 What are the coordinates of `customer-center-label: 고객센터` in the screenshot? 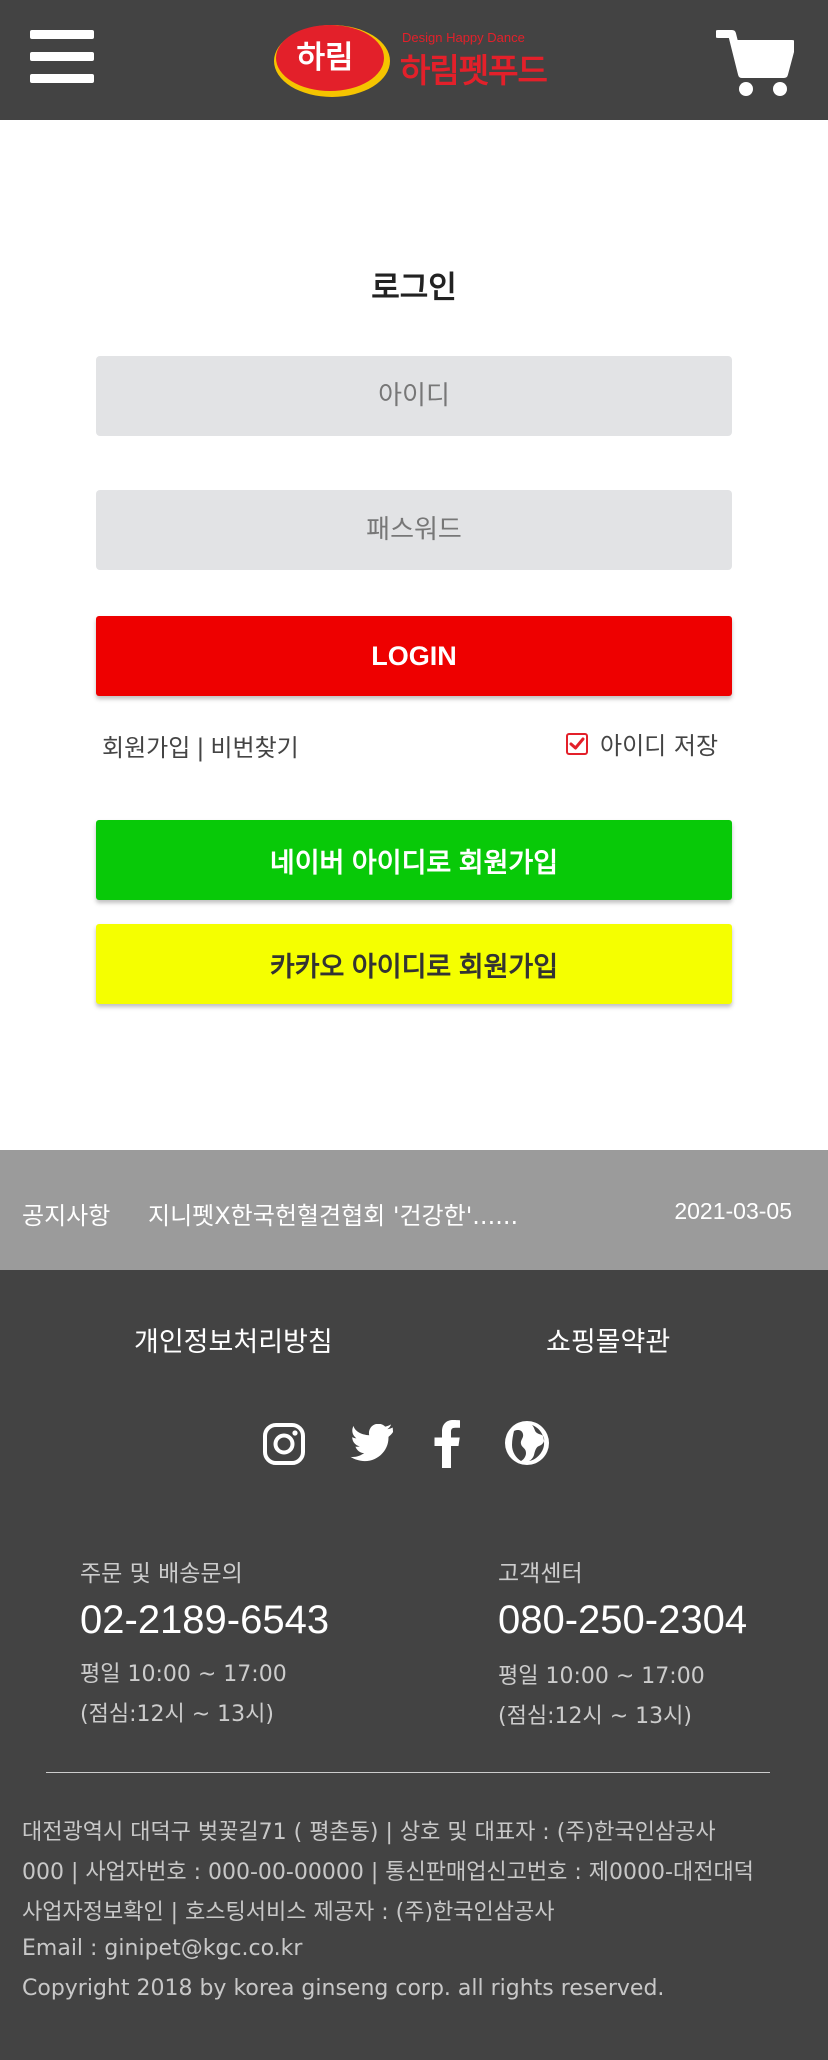 It's located at (540, 1574).